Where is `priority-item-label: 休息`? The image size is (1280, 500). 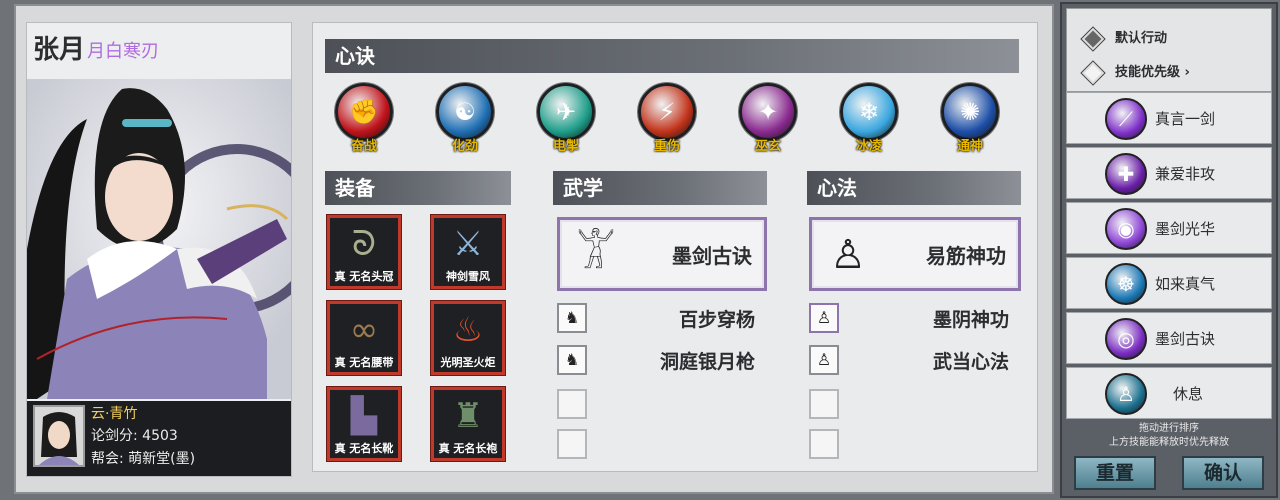 priority-item-label: 休息 is located at coordinates (1188, 394).